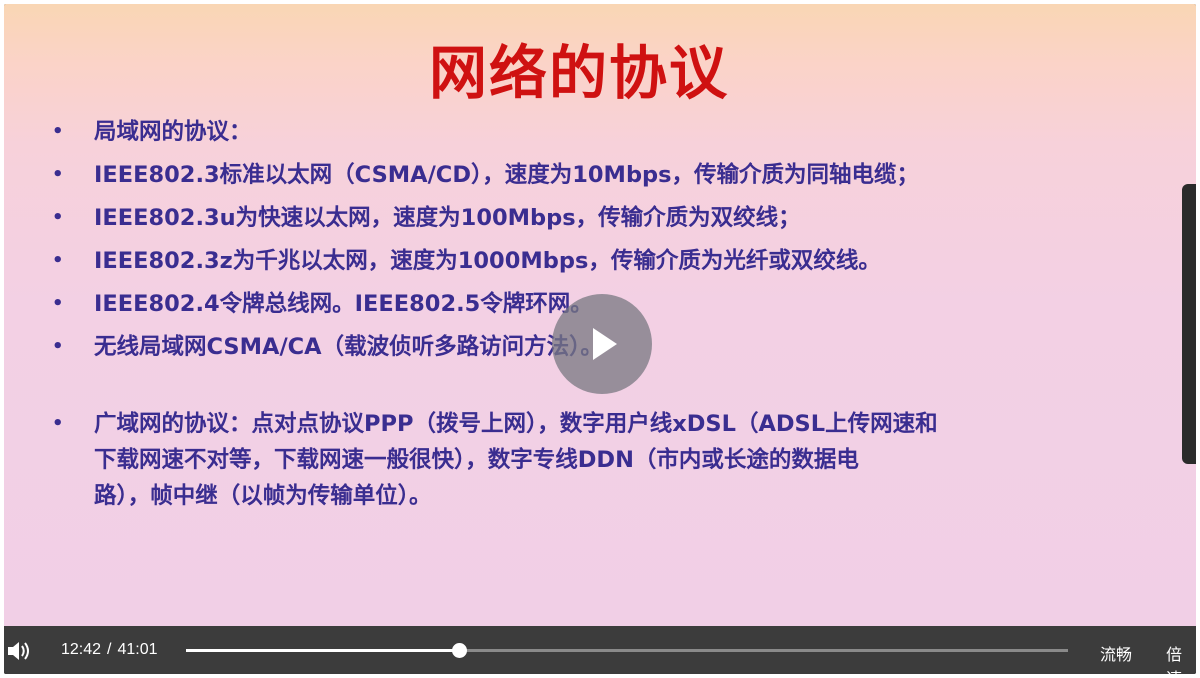 This screenshot has width=1200, height=678. I want to click on bullet-line: 下载网速不对等，下载网速一般很快），数字专线DDN（市内或长途的数据电, so click(476, 460).